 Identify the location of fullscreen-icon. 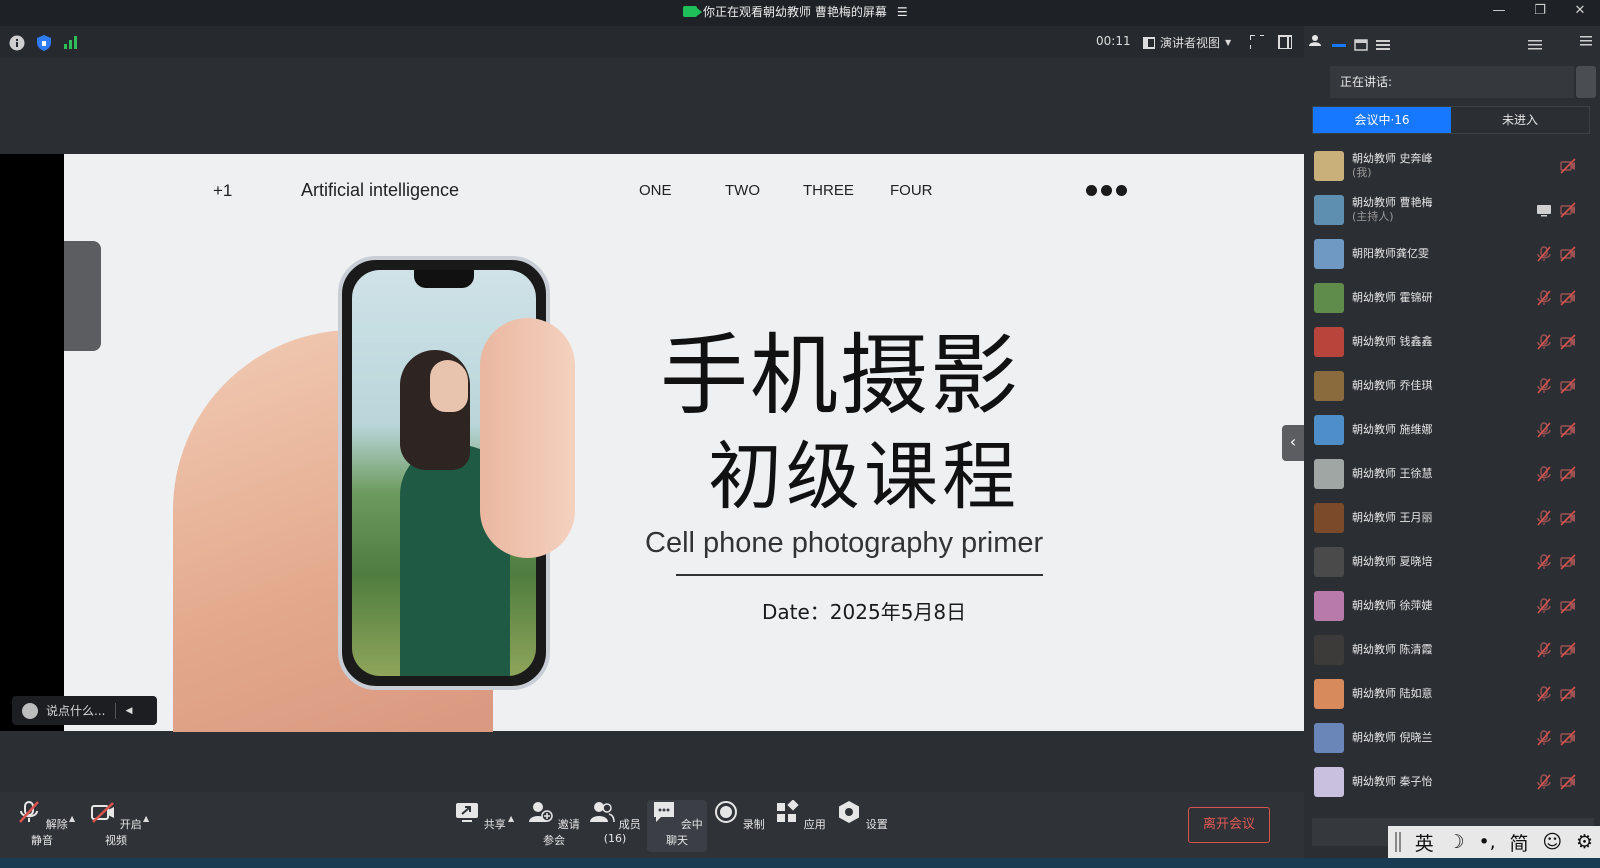
(1257, 42).